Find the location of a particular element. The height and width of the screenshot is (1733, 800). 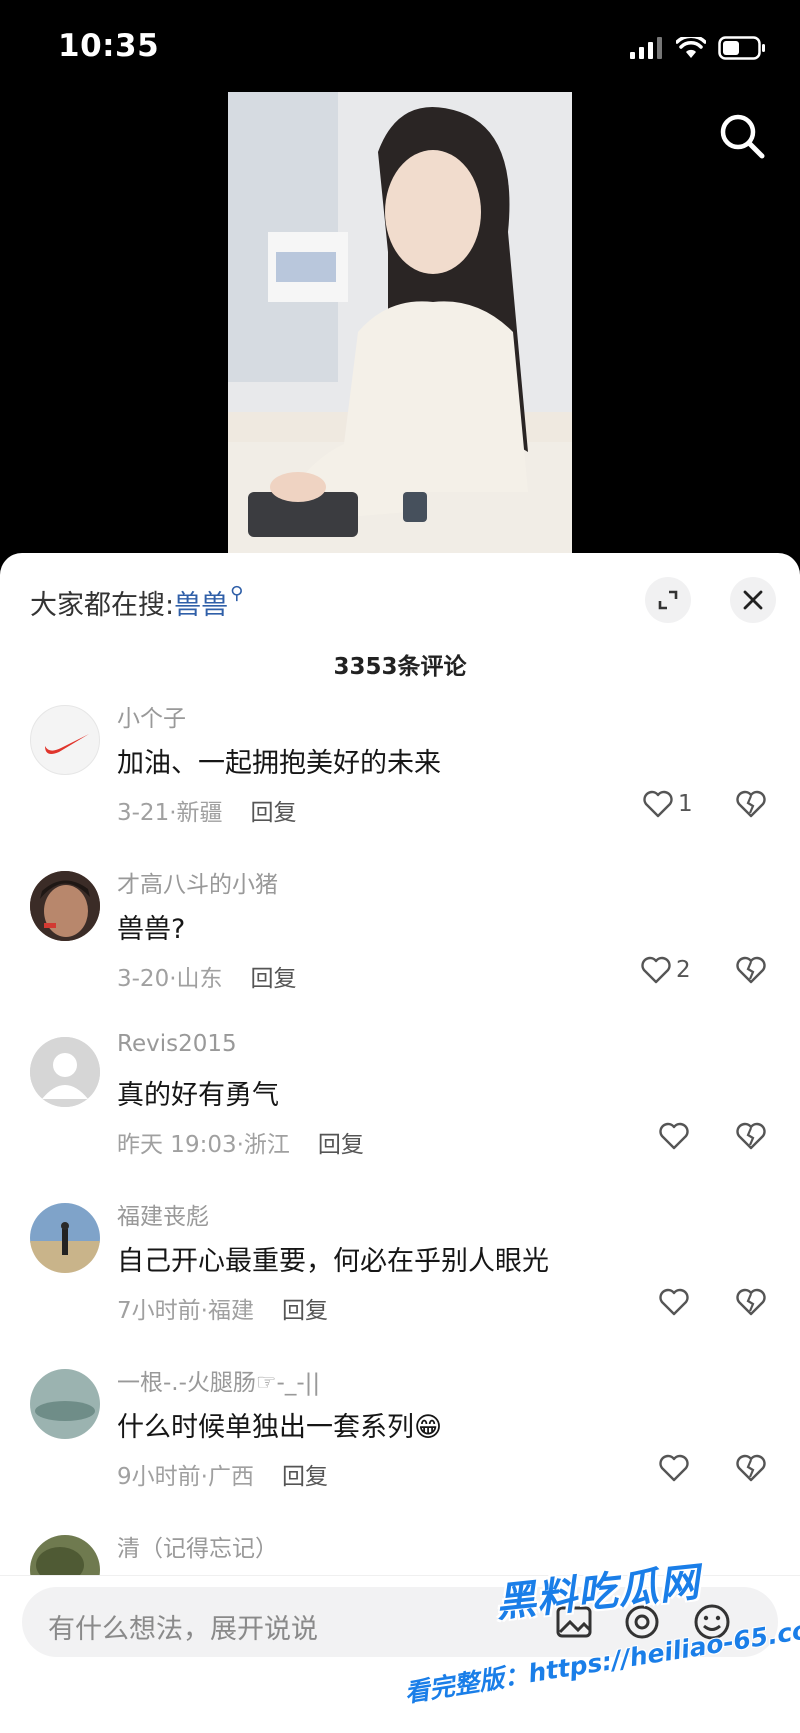

comment-time-location: 3-21·新疆 is located at coordinates (170, 813).